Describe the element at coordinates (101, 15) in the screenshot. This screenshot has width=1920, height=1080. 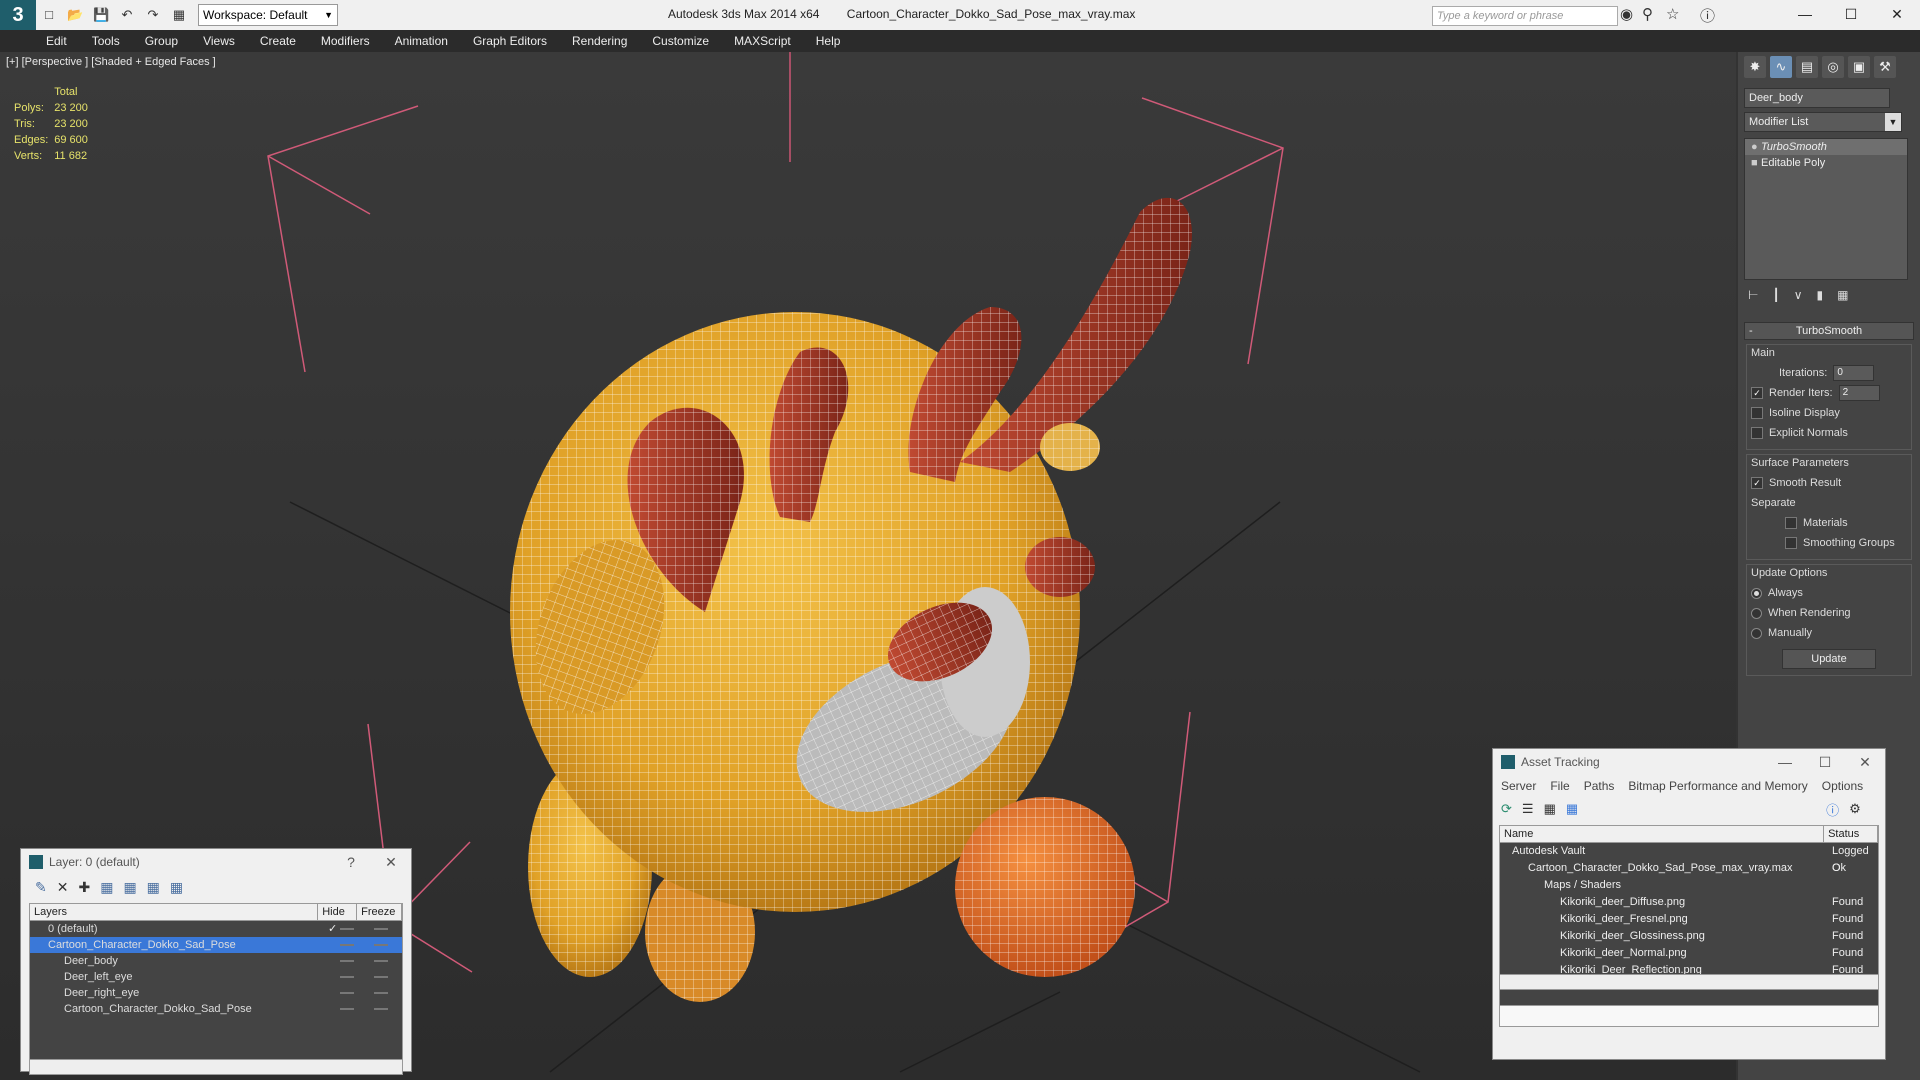
I see `save-icon: 💾` at that location.